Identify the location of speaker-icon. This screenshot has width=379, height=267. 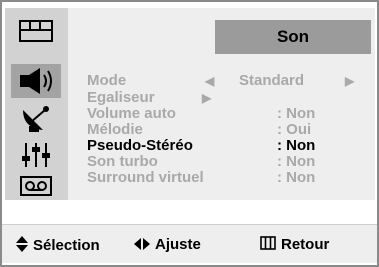
(36, 81).